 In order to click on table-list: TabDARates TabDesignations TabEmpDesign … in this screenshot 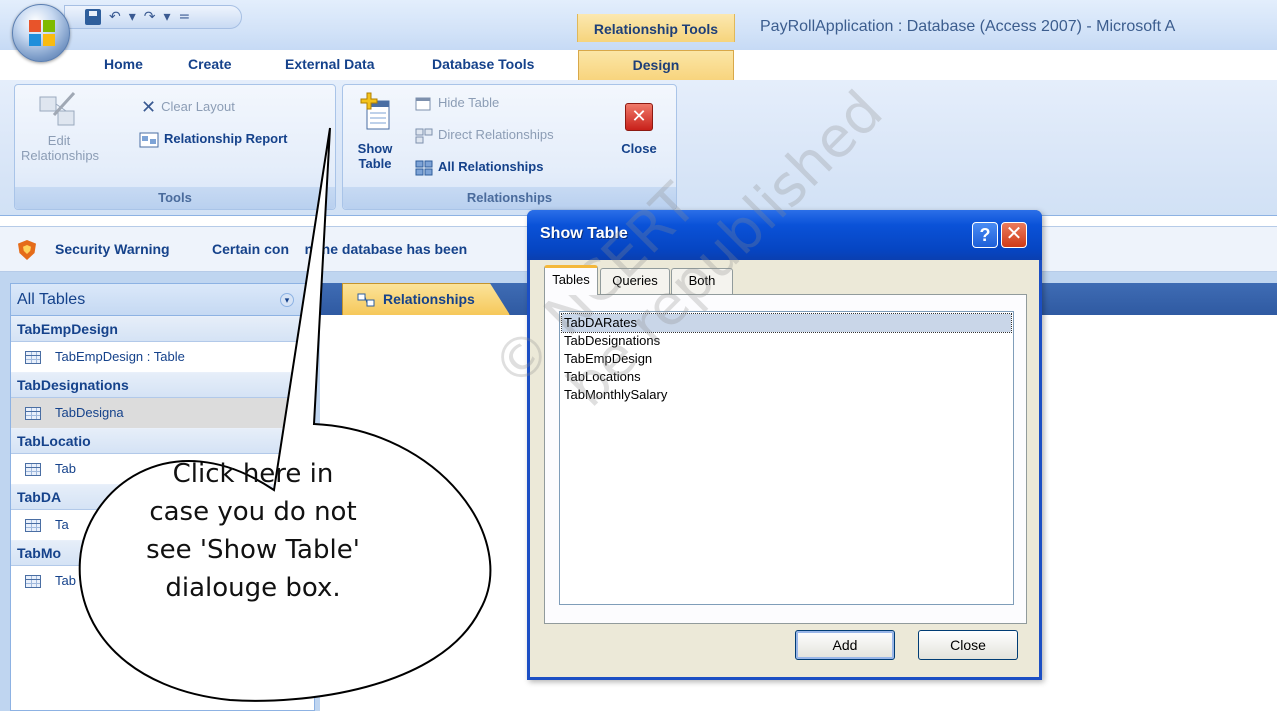, I will do `click(786, 458)`.